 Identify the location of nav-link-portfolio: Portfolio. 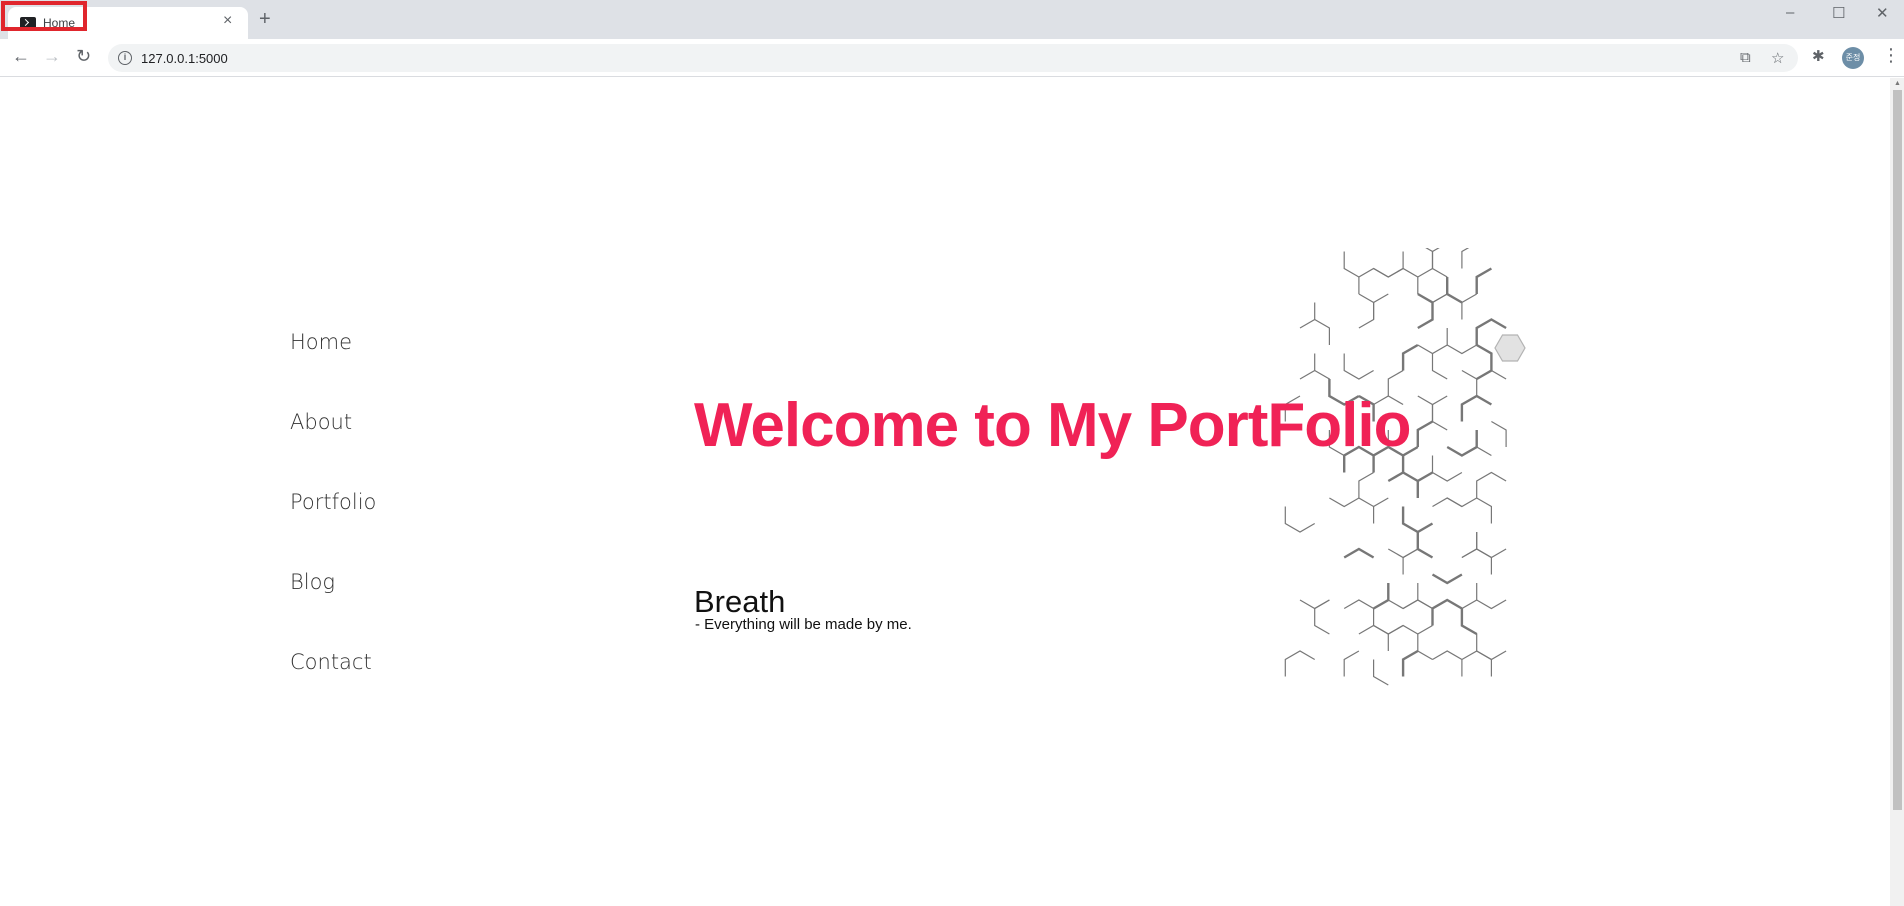
(333, 502).